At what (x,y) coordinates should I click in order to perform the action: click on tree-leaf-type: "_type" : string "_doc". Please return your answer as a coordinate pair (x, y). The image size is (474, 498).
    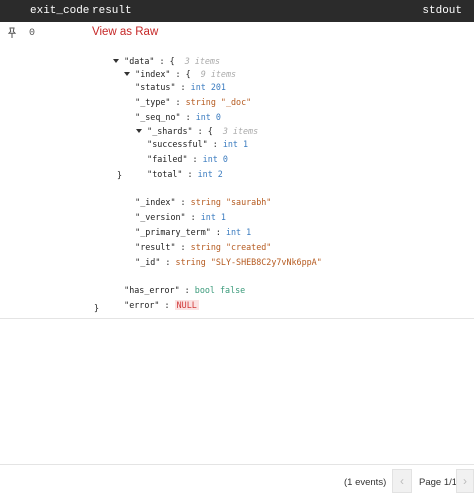
    Looking at the image, I should click on (193, 102).